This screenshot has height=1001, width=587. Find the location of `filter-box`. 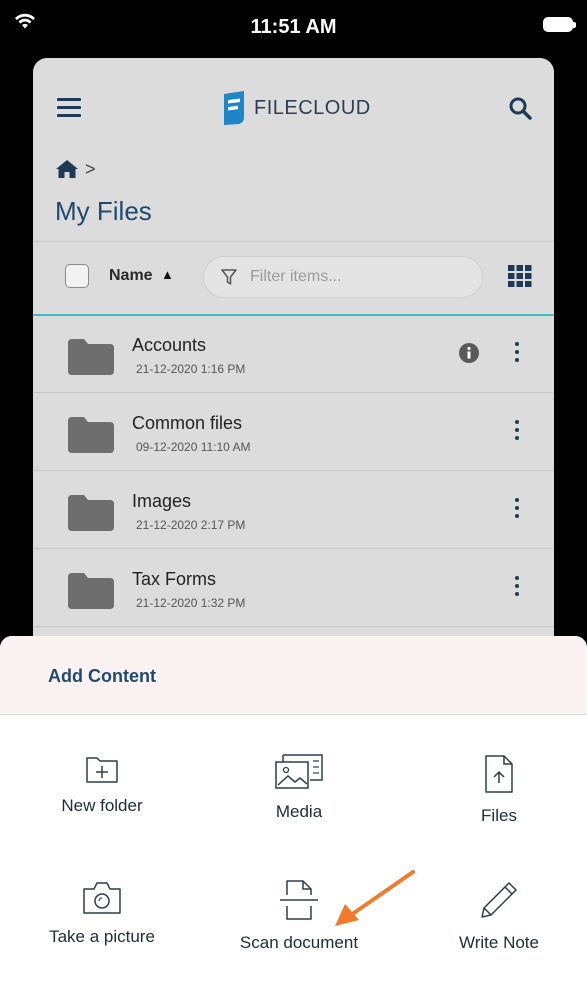

filter-box is located at coordinates (343, 277).